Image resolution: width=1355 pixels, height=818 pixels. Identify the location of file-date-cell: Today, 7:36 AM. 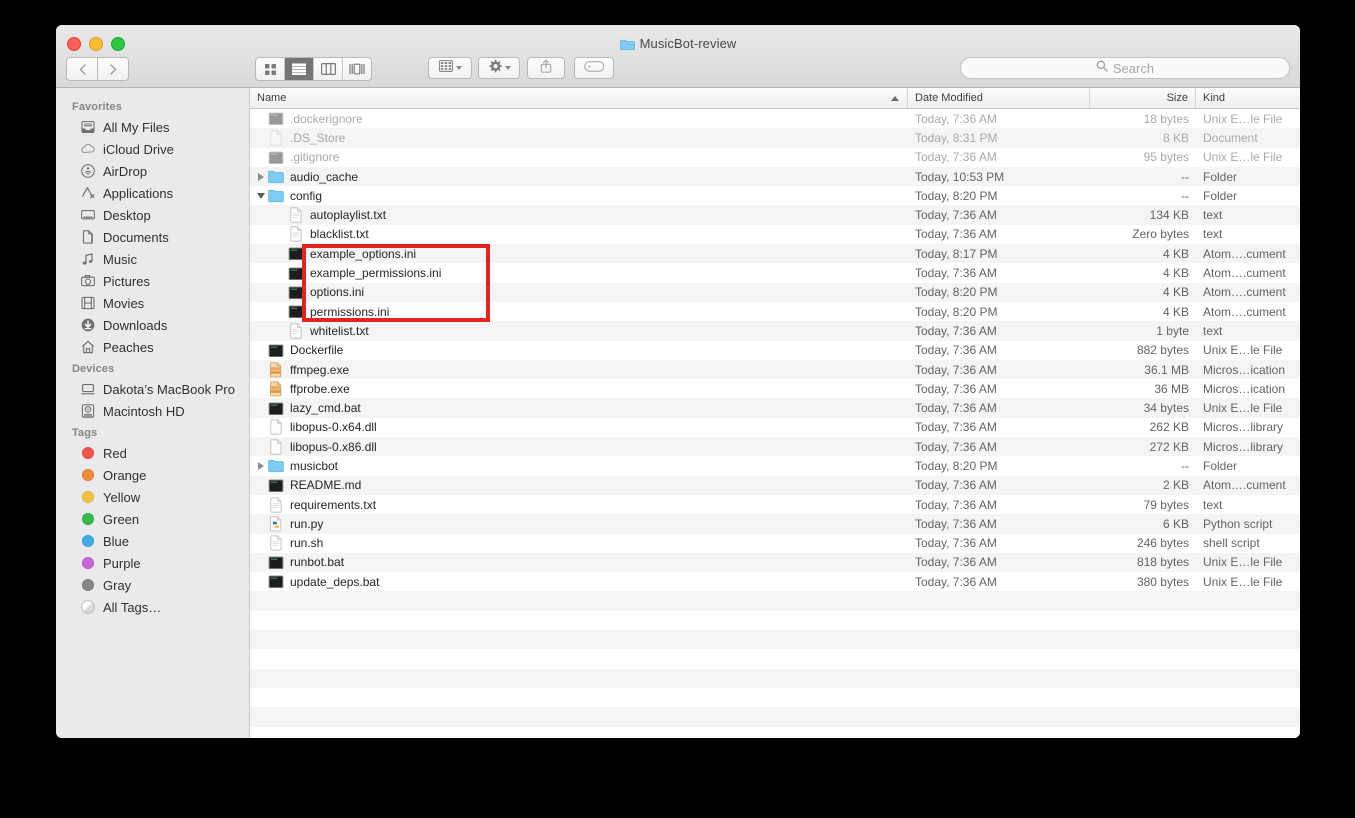
(956, 408).